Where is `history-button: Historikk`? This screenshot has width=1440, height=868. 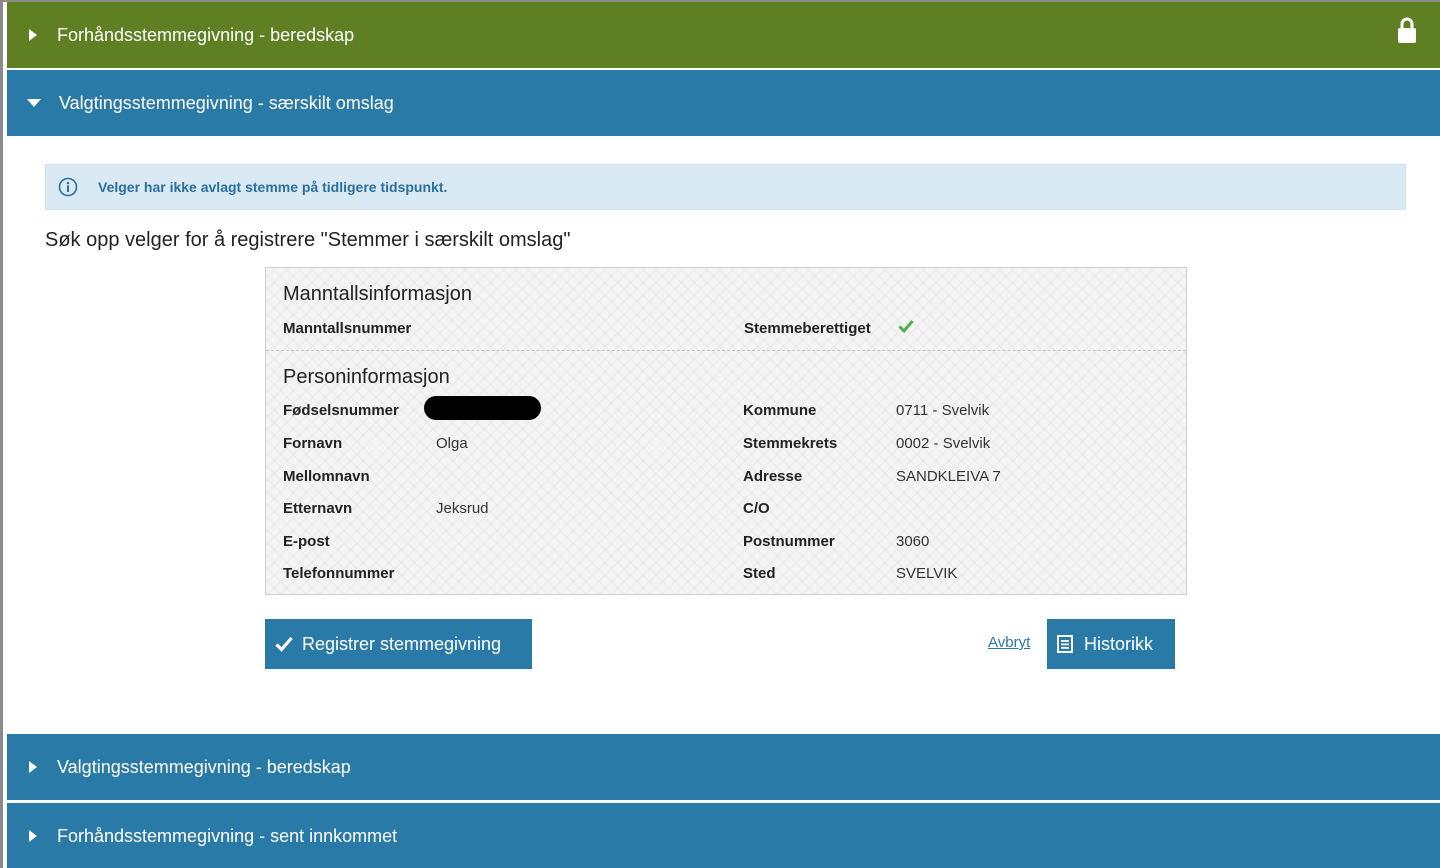
history-button: Historikk is located at coordinates (1111, 644).